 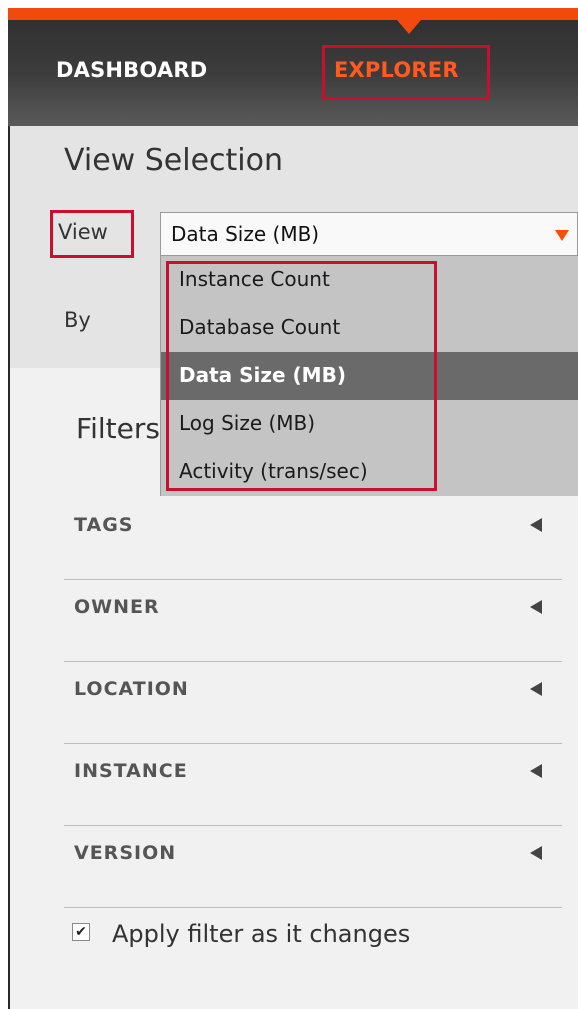 What do you see at coordinates (313, 785) in the screenshot?
I see `filter-instance: INSTANCE` at bounding box center [313, 785].